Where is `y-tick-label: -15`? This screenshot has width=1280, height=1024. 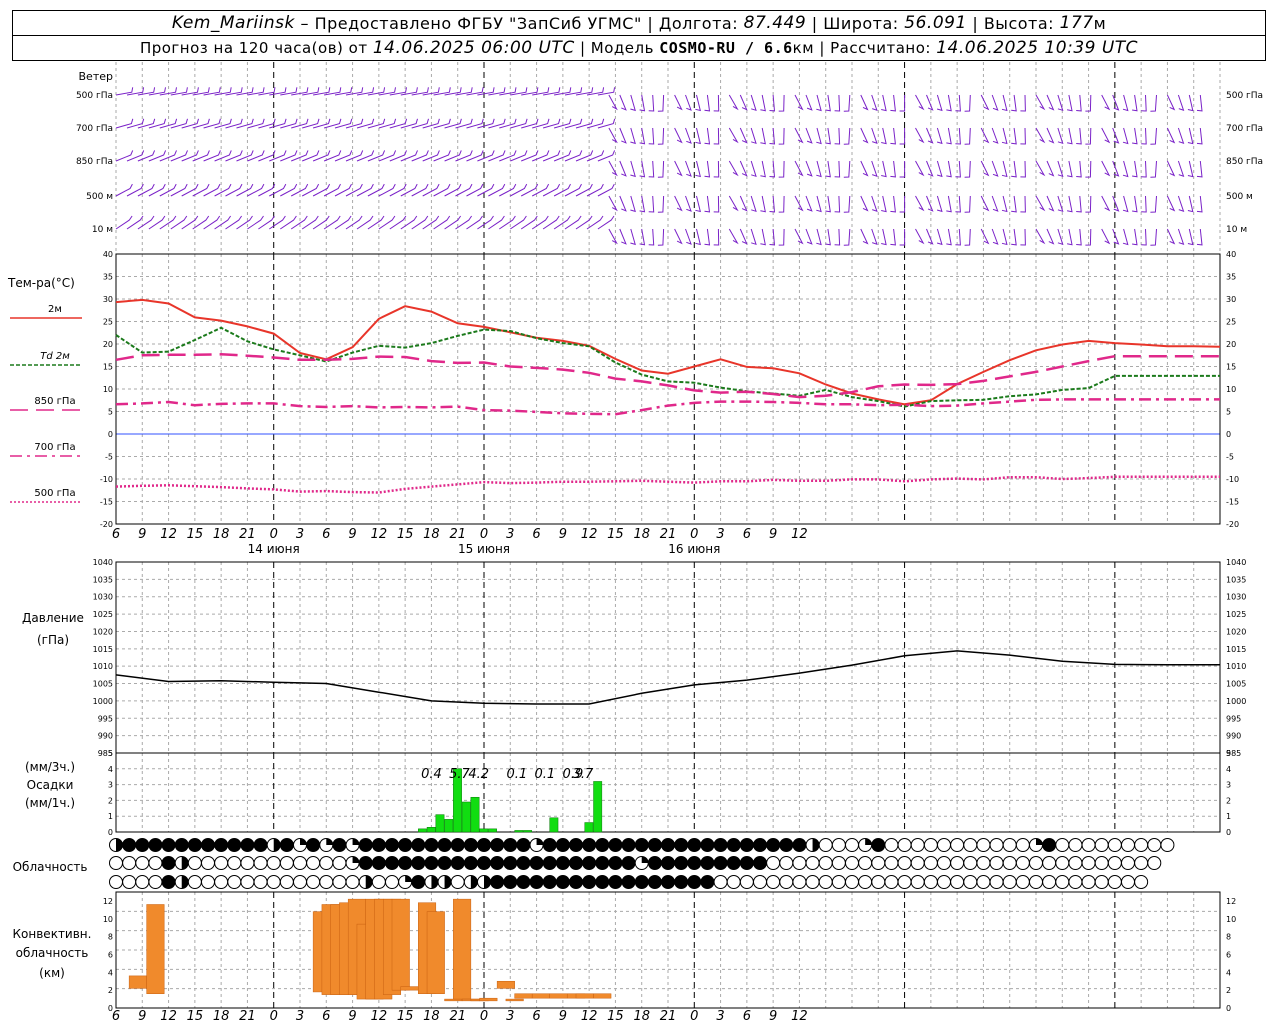 y-tick-label: -15 is located at coordinates (106, 502).